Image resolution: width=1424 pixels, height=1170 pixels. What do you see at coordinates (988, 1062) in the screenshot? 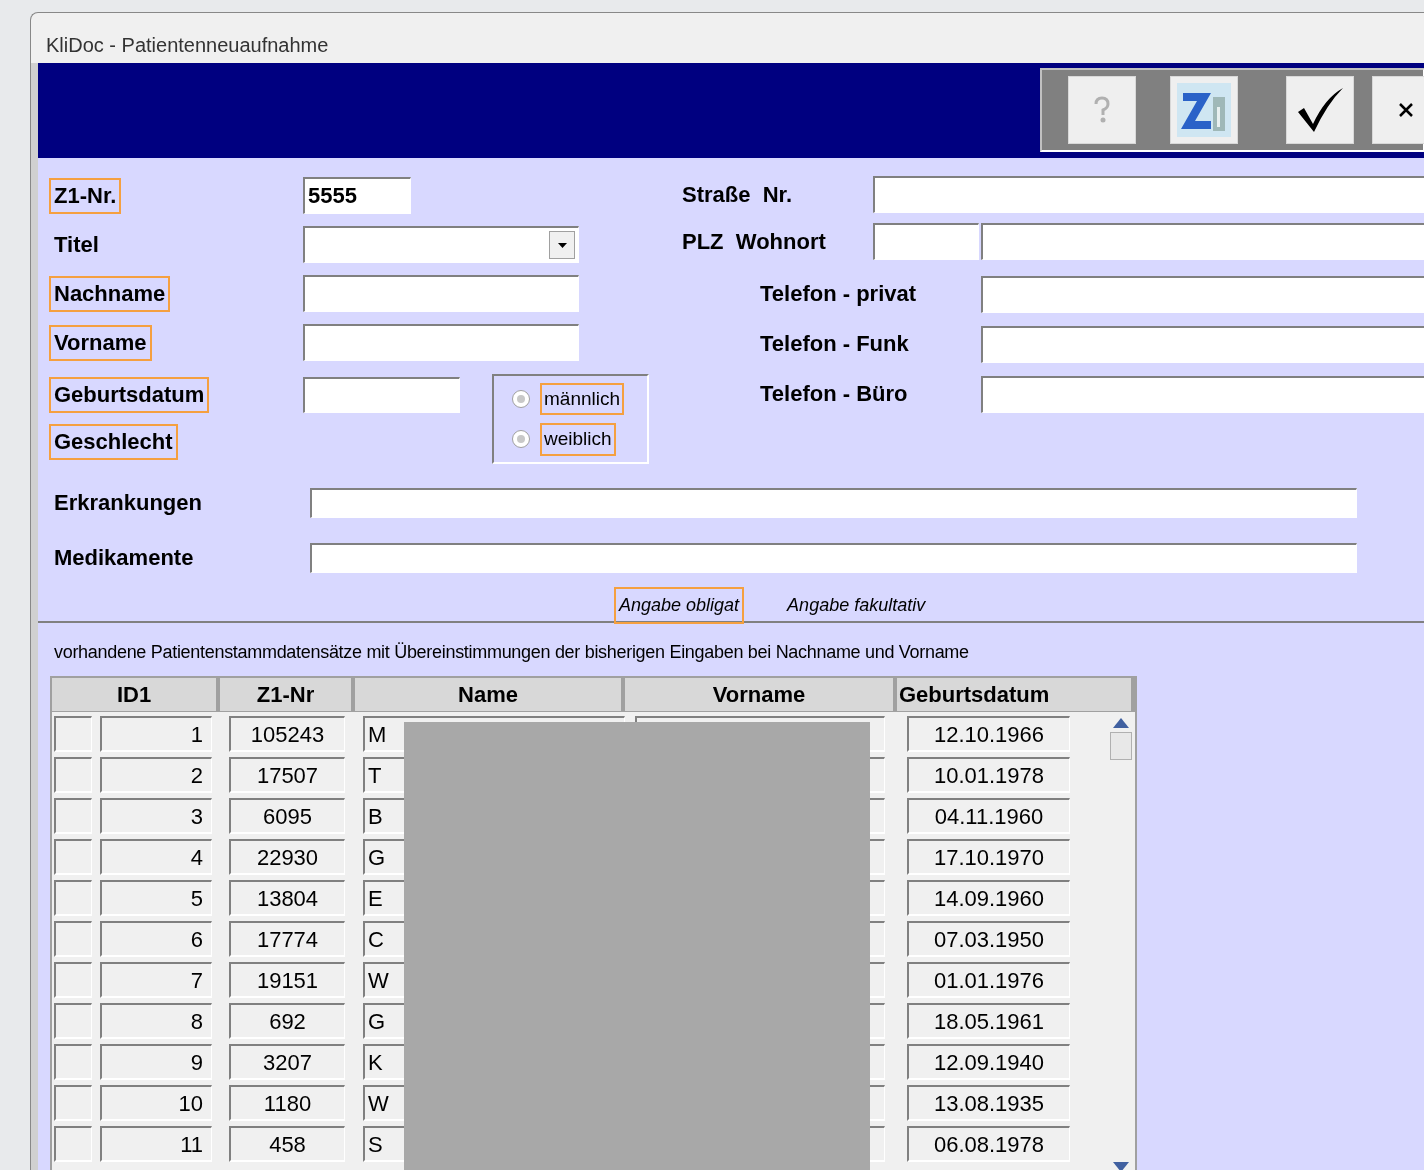
I see `table-cell: 12.09.1940` at bounding box center [988, 1062].